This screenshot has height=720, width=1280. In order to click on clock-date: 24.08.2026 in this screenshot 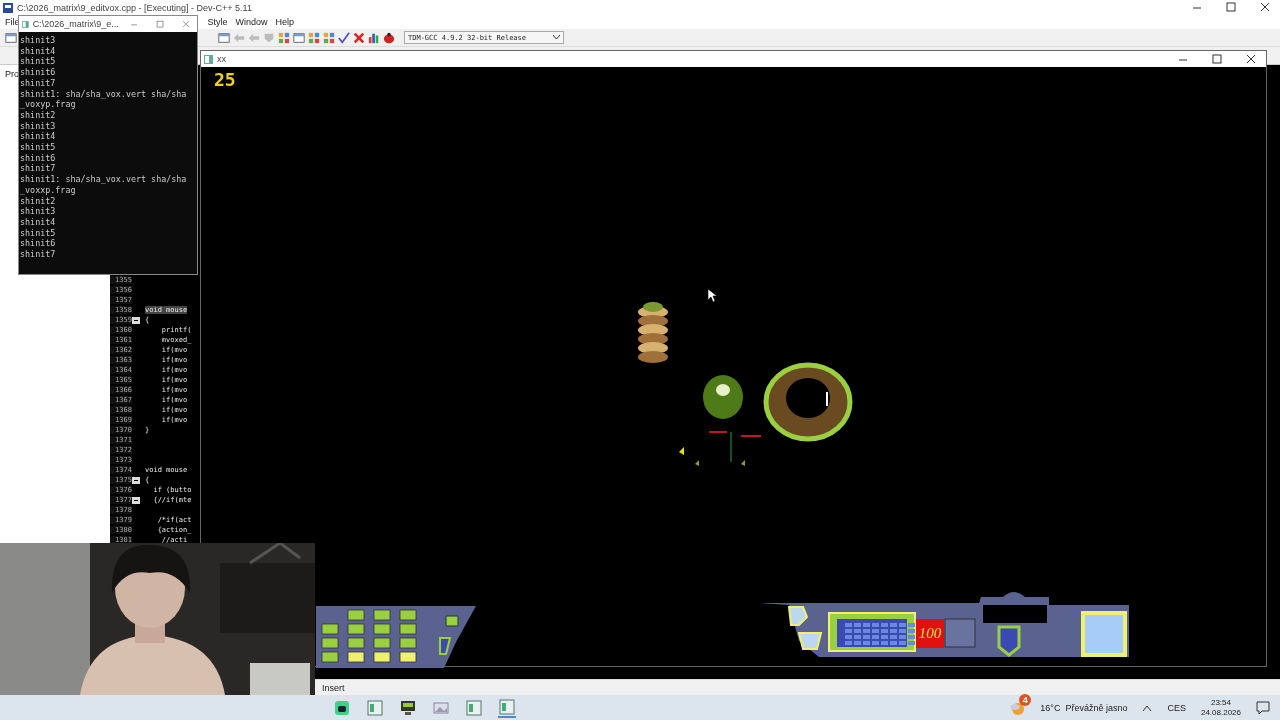, I will do `click(1220, 712)`.